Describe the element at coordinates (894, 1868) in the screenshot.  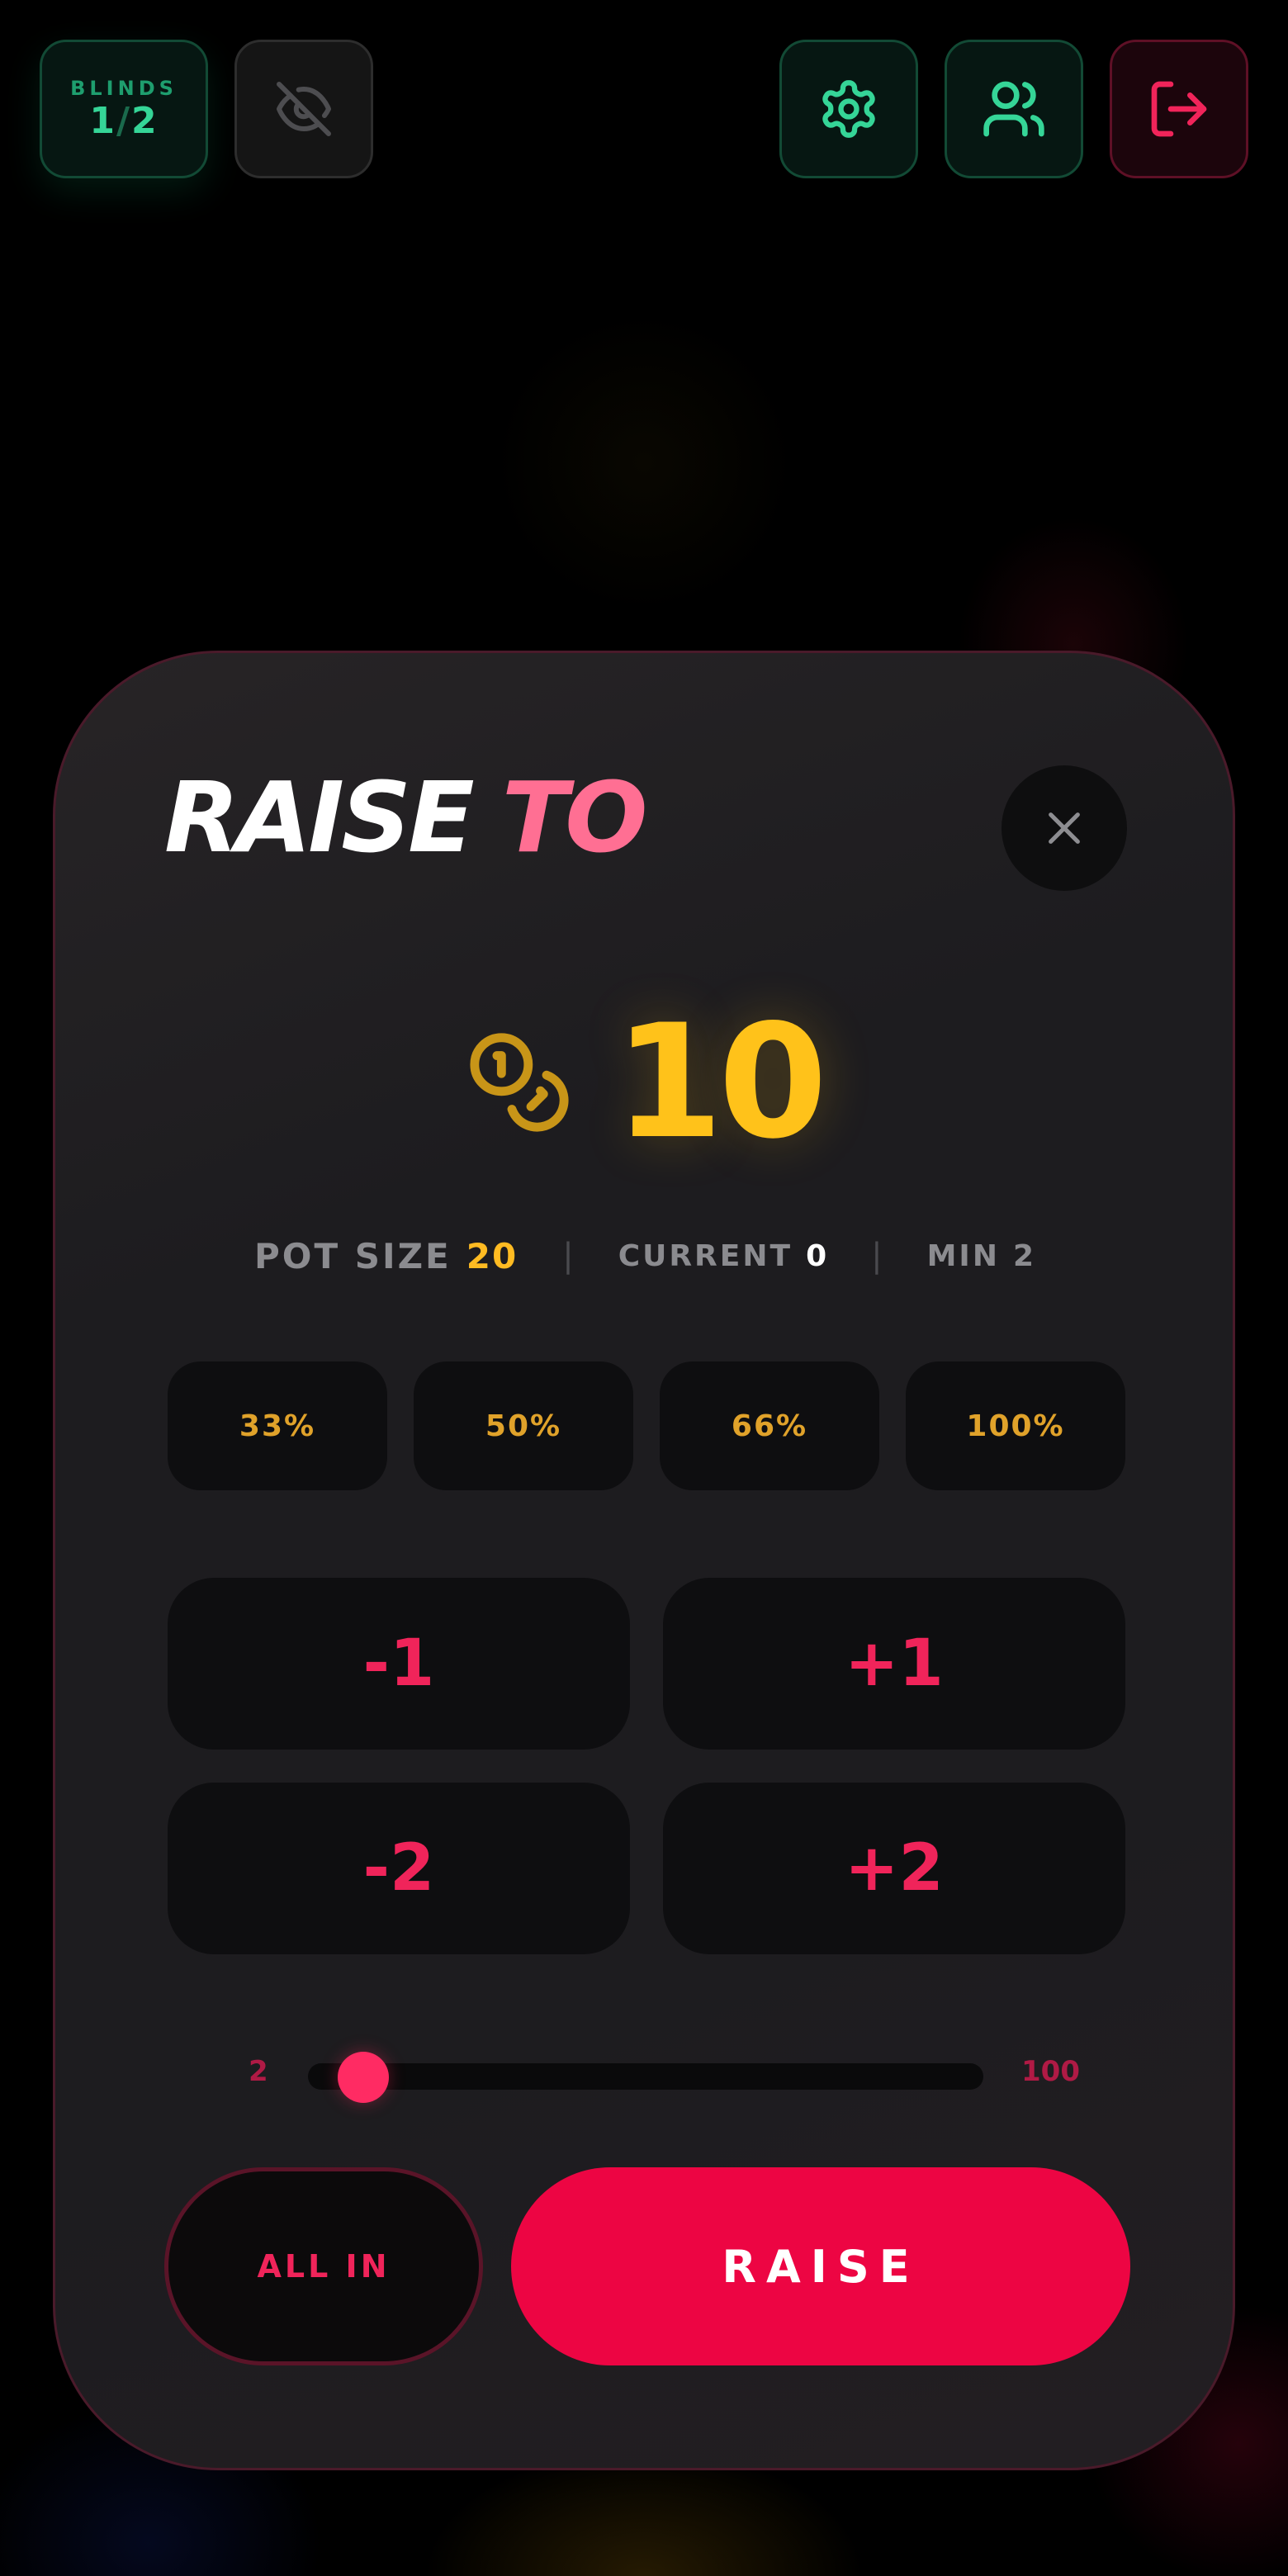
I see `plus-2-button: +2` at that location.